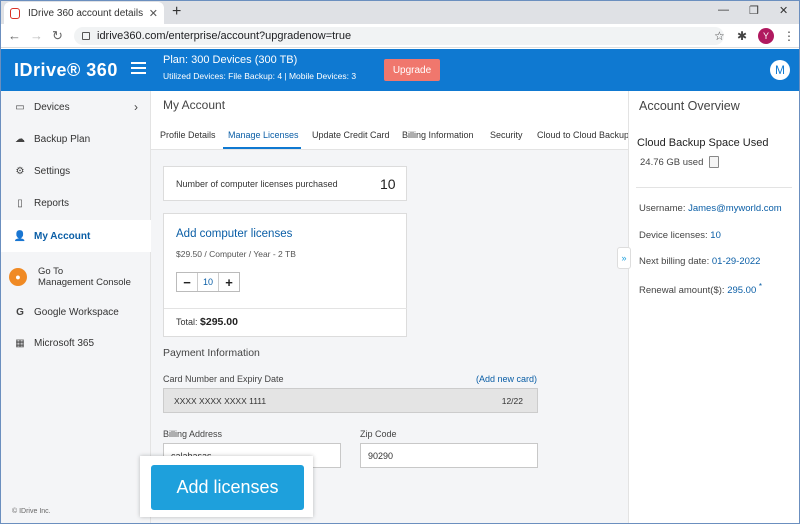 The width and height of the screenshot is (800, 524). Describe the element at coordinates (438, 135) in the screenshot. I see `tab-billing-information: Billing Information` at that location.